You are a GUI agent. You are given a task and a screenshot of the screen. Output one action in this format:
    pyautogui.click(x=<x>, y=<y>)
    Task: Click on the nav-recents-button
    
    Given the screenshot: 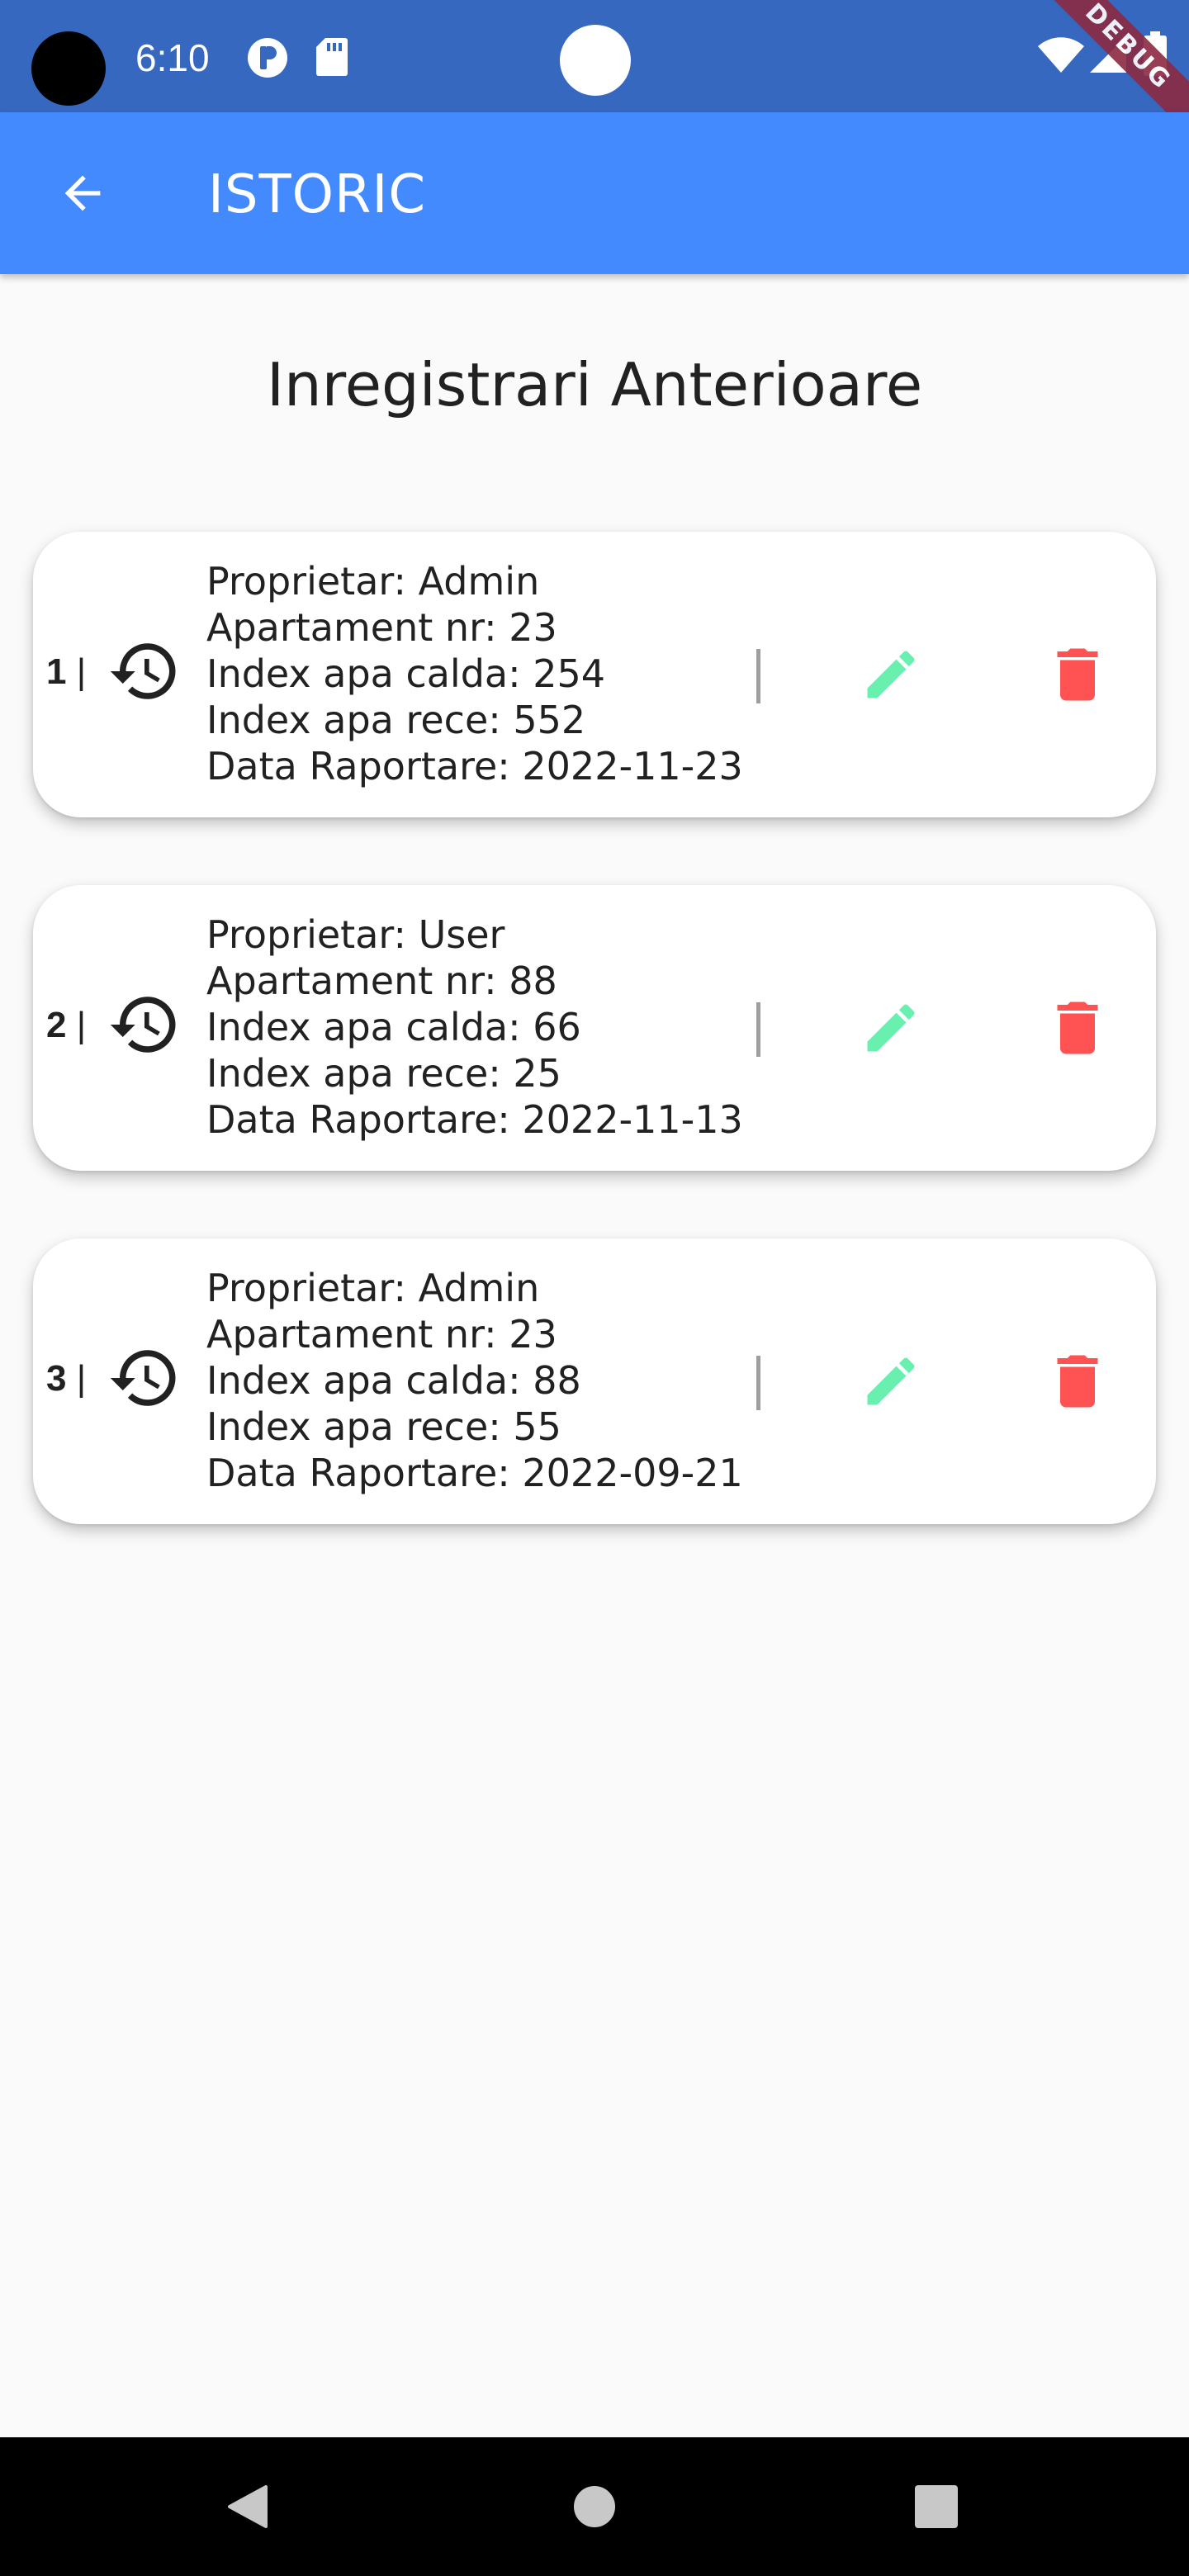 What is the action you would take?
    pyautogui.click(x=936, y=2506)
    